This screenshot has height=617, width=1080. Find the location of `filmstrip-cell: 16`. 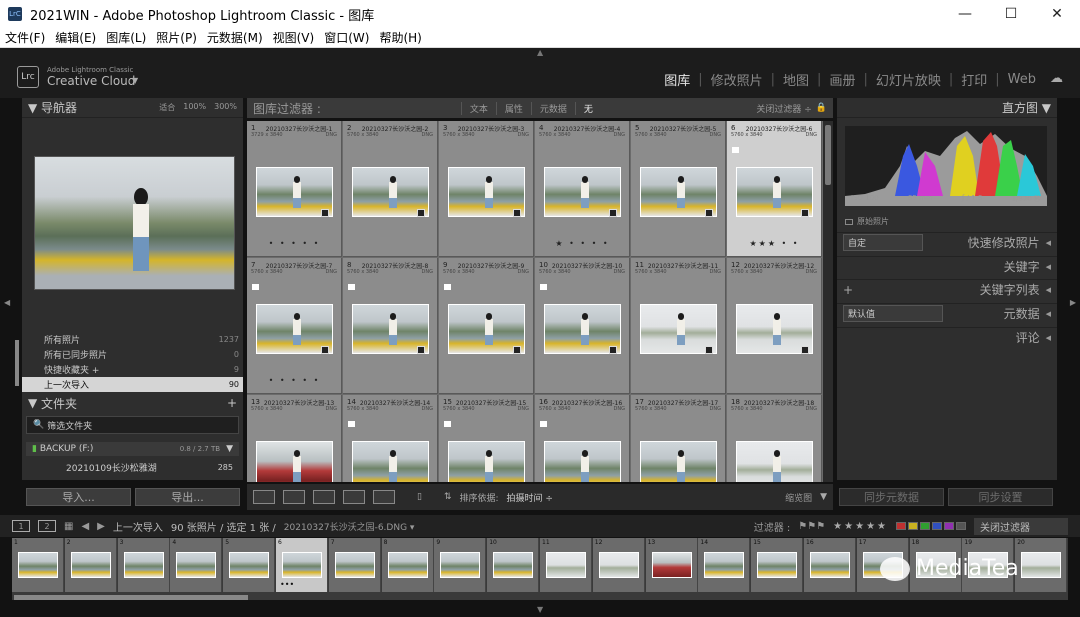

filmstrip-cell: 16 is located at coordinates (830, 565).